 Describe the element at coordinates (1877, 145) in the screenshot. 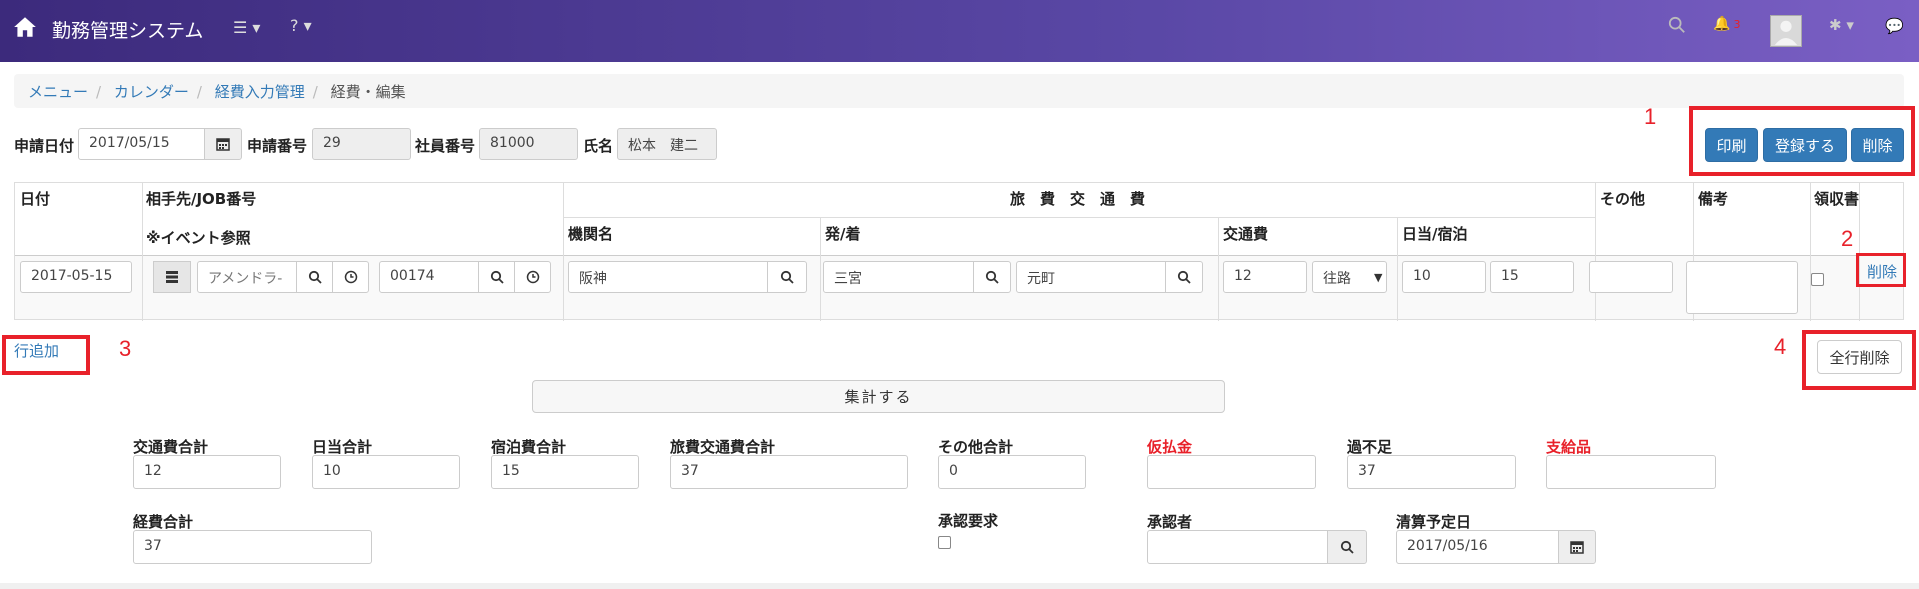

I see `delete-button: 削除` at that location.